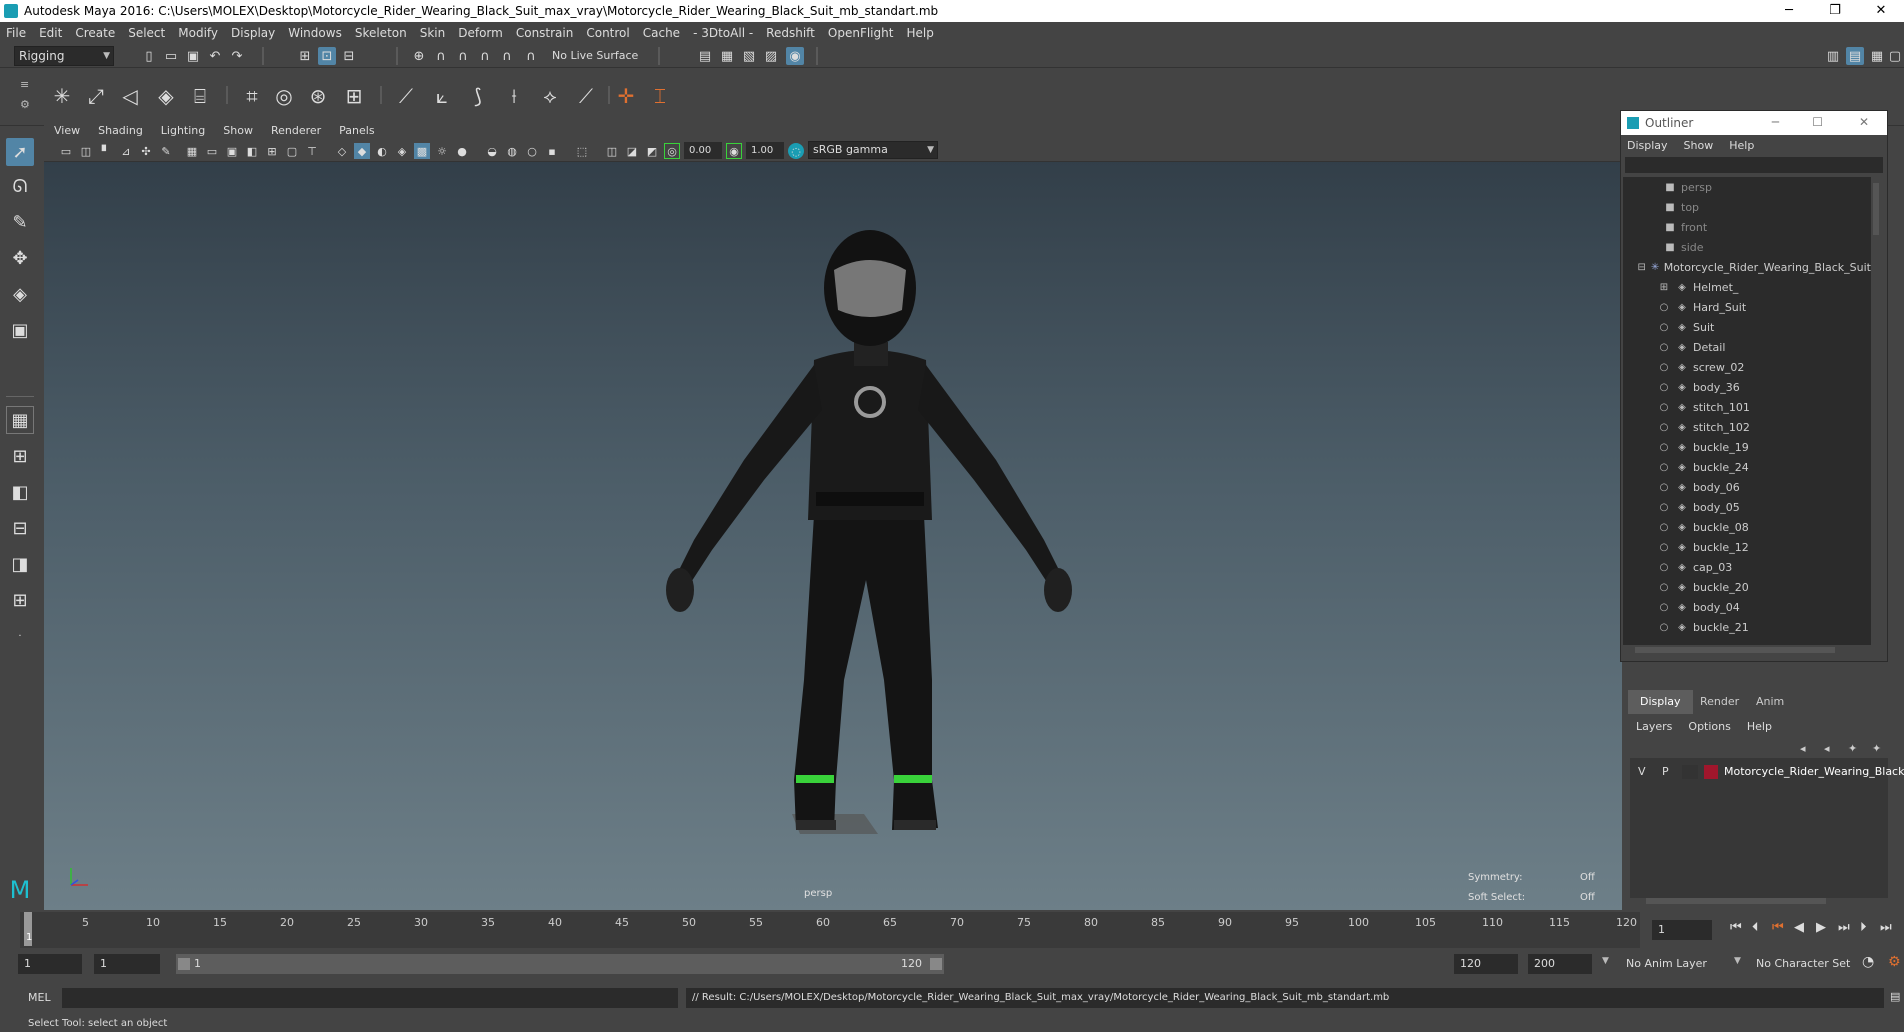 This screenshot has height=1032, width=1904. What do you see at coordinates (795, 56) in the screenshot?
I see `hypershade-icon: ◉` at bounding box center [795, 56].